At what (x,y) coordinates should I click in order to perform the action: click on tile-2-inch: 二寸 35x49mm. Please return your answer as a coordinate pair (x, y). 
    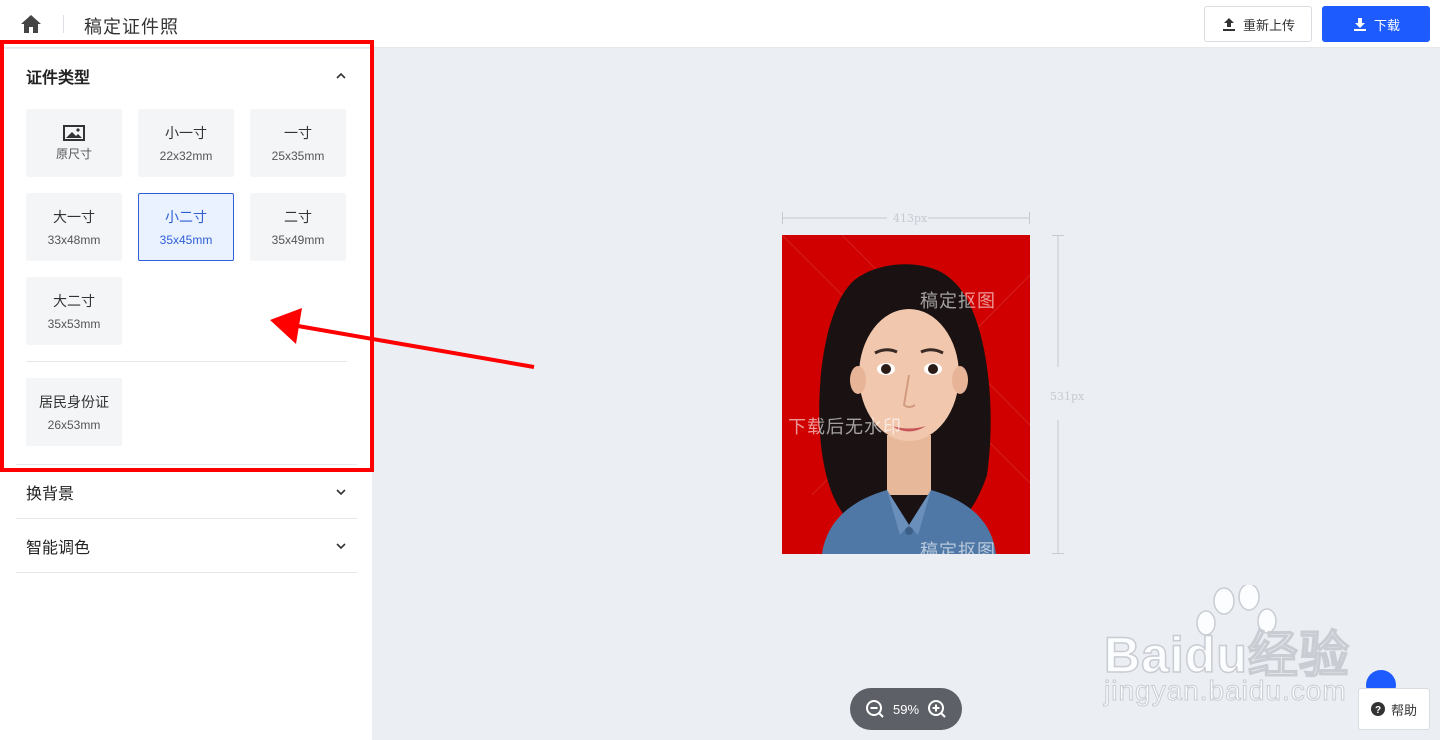
    Looking at the image, I should click on (298, 227).